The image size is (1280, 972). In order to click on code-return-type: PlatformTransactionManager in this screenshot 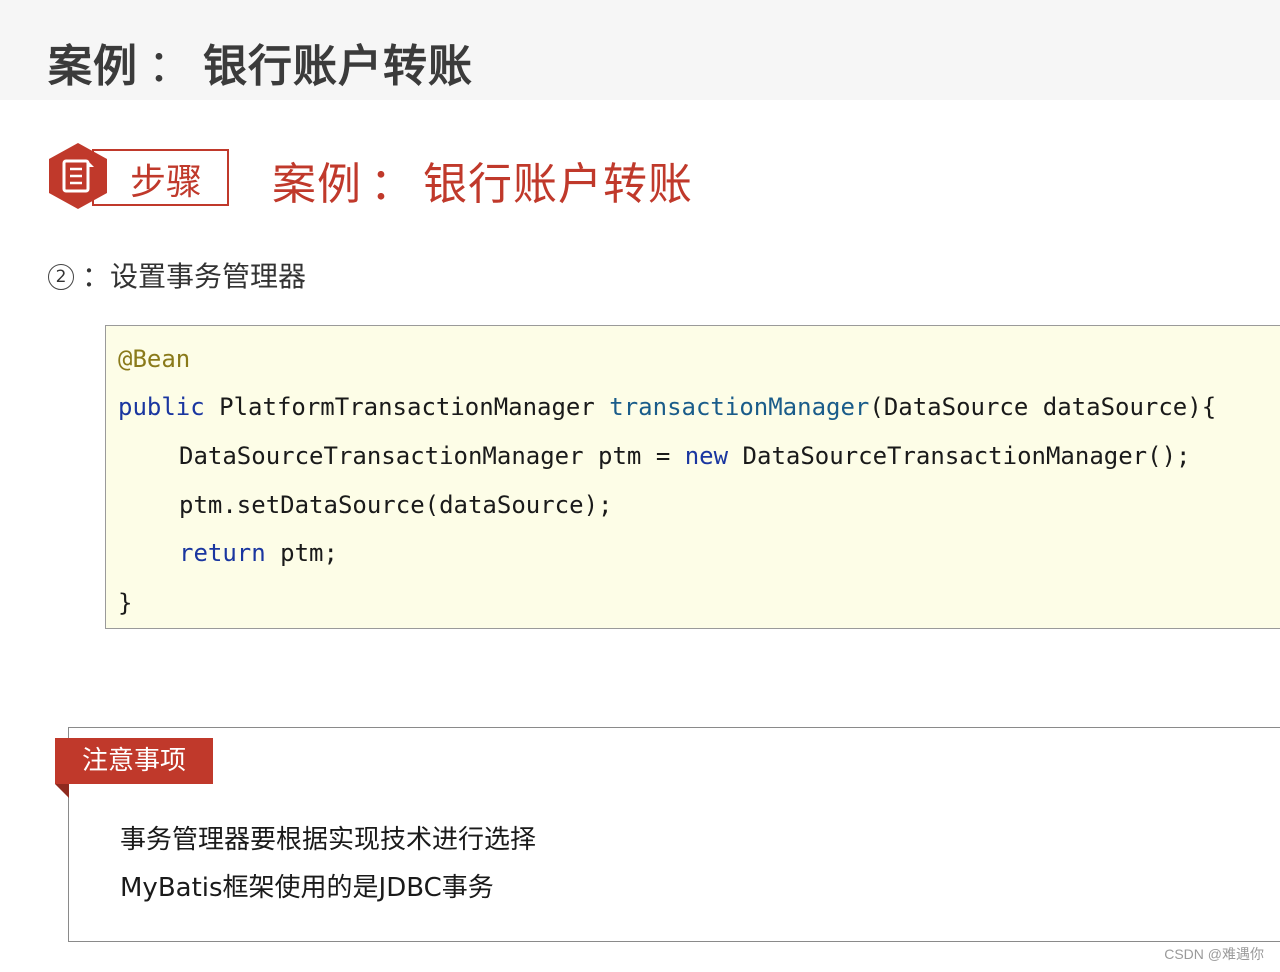, I will do `click(407, 407)`.